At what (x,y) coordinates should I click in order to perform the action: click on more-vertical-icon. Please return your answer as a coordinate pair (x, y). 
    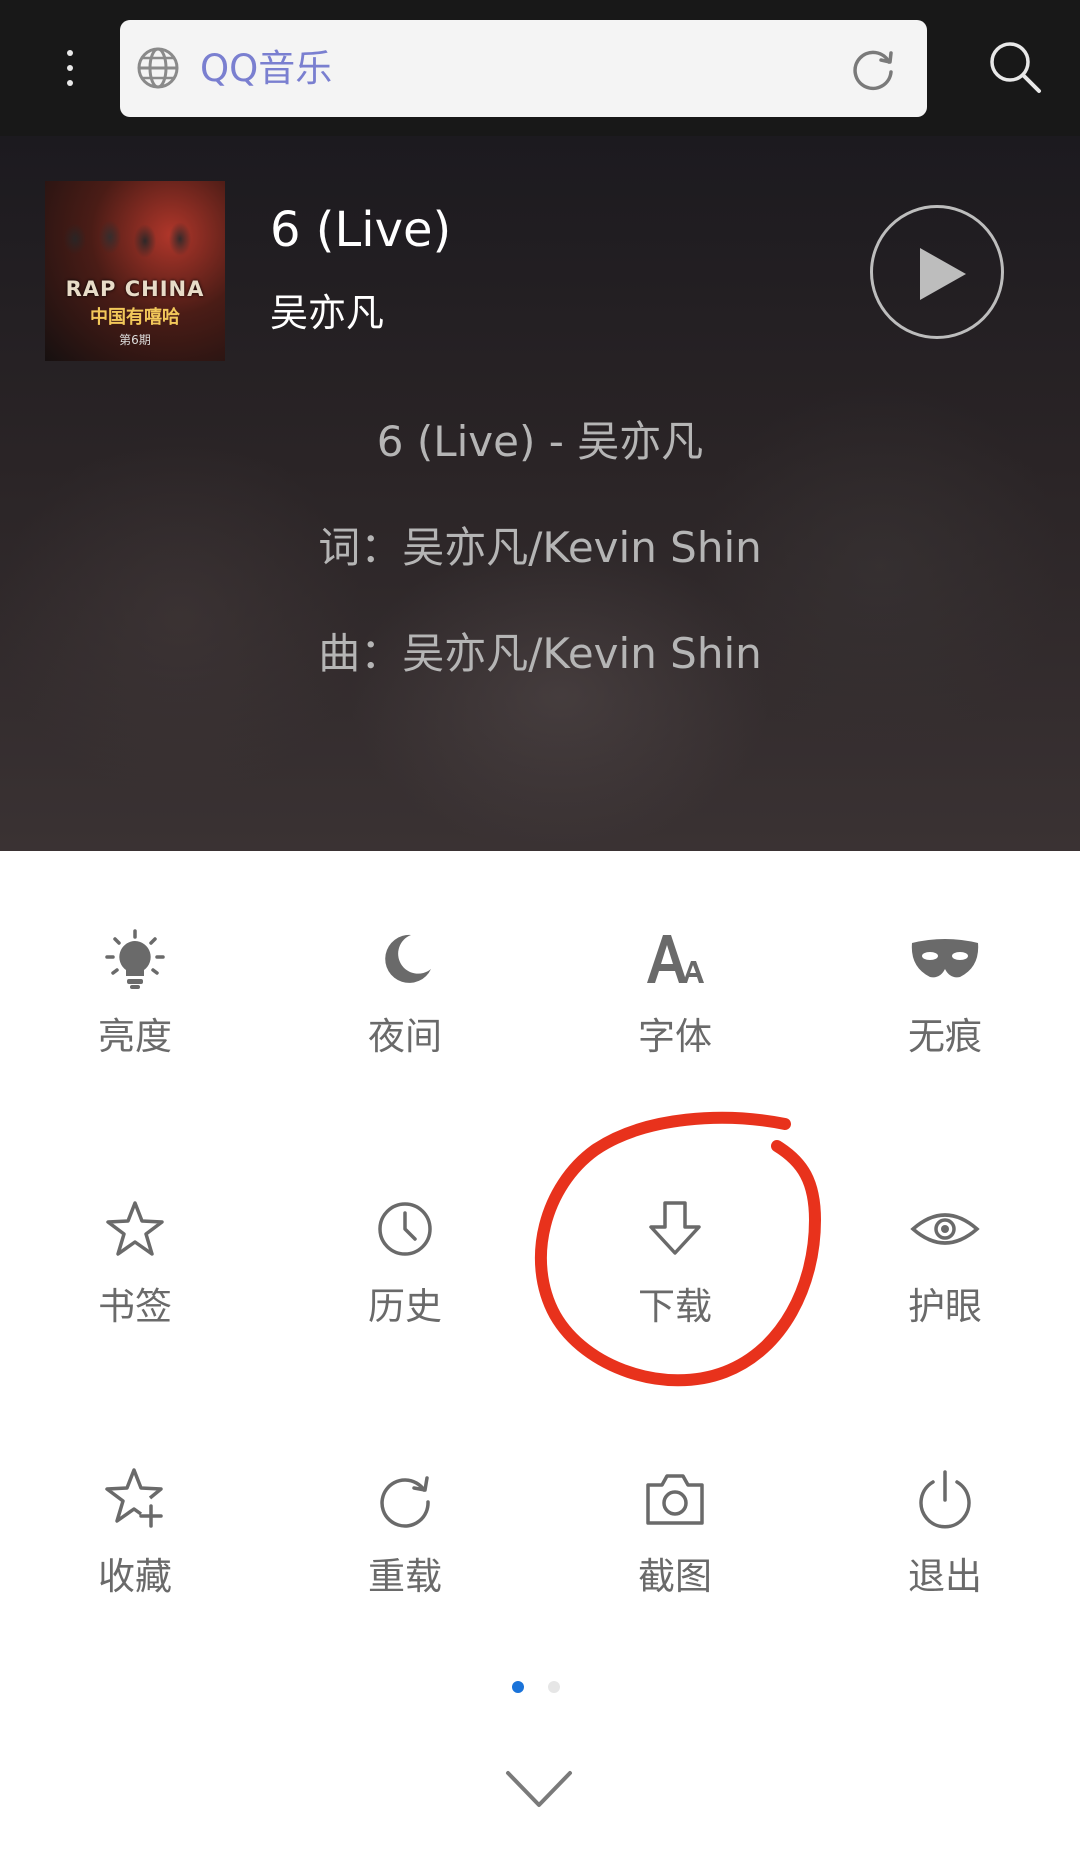
    Looking at the image, I should click on (70, 68).